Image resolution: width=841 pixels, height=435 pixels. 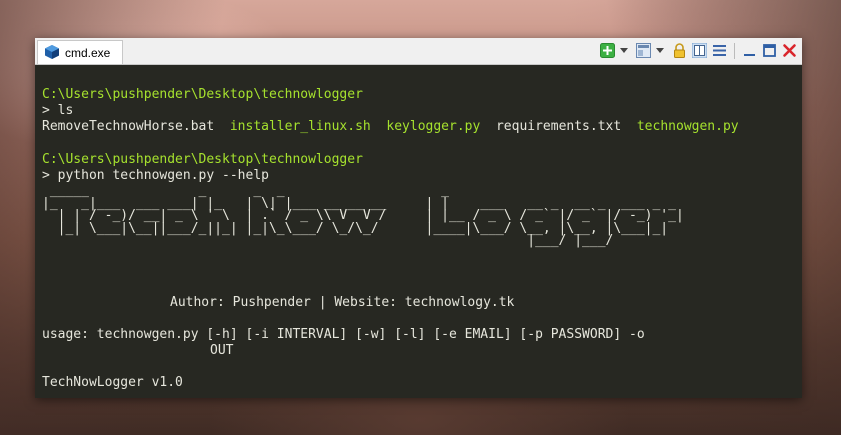 I want to click on plus-icon, so click(x=607, y=50).